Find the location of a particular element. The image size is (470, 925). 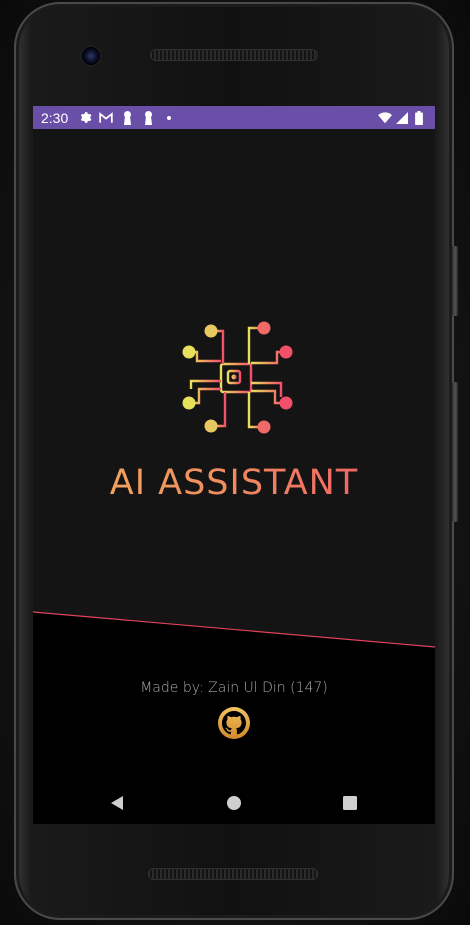

front-camera is located at coordinates (91, 56).